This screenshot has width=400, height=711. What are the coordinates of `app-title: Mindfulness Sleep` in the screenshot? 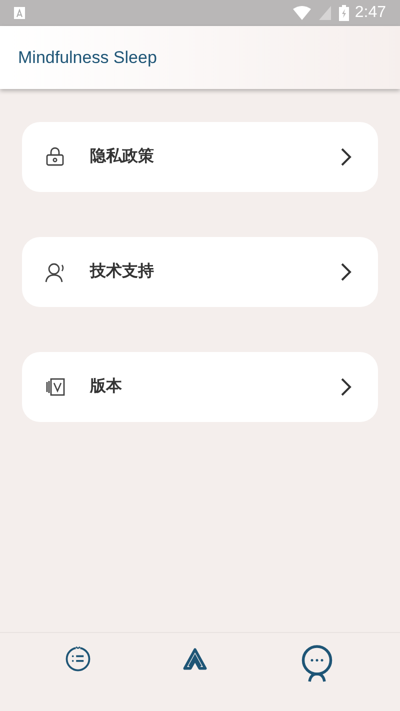 It's located at (87, 57).